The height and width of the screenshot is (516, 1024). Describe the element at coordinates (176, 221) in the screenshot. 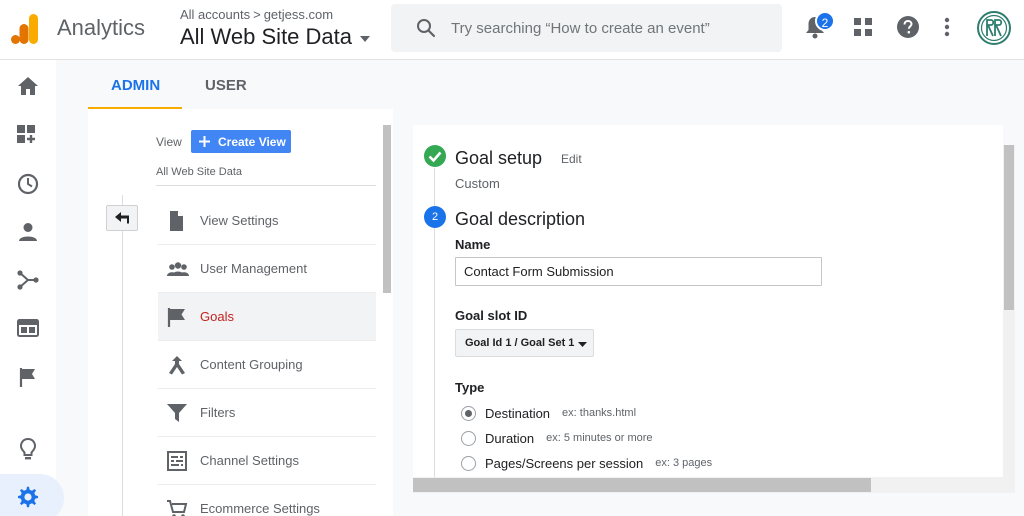

I see `document-icon` at that location.